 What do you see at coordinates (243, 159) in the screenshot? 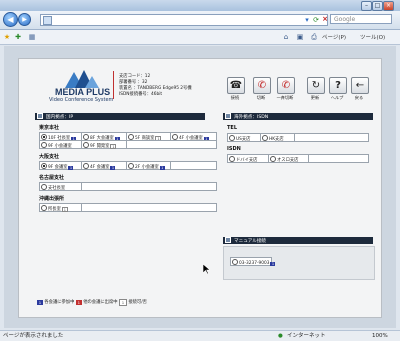
I see `room-option: ドバイ支店` at bounding box center [243, 159].